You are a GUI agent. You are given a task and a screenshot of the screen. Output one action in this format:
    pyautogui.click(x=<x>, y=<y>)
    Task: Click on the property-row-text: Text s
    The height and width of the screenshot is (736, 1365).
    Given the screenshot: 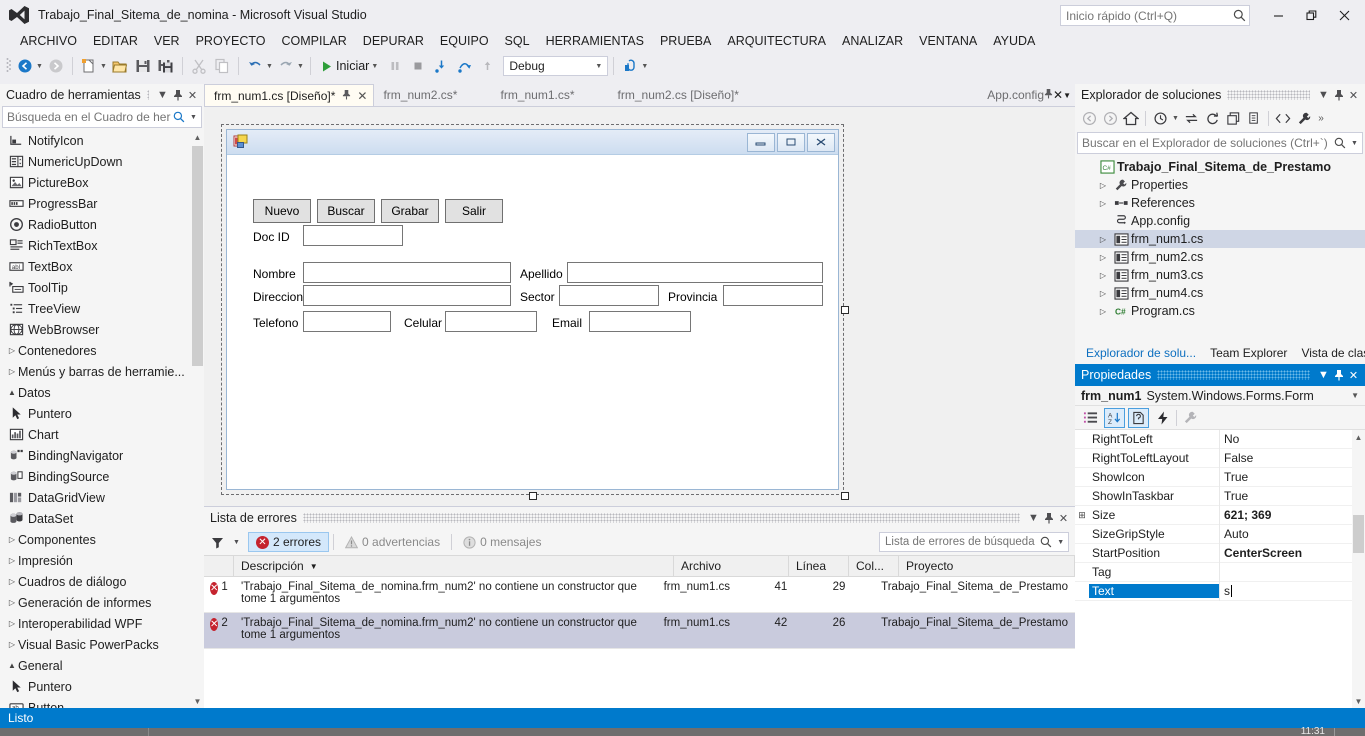 What is the action you would take?
    pyautogui.click(x=1220, y=591)
    